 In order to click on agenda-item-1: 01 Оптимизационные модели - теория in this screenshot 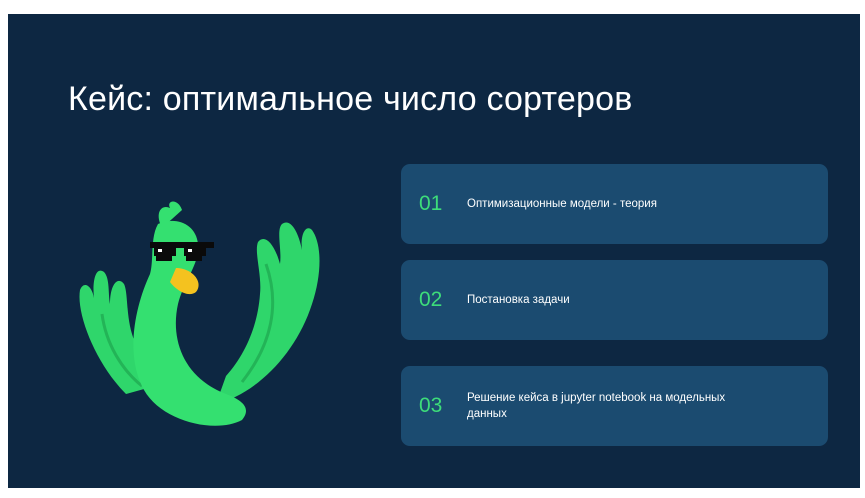, I will do `click(614, 204)`.